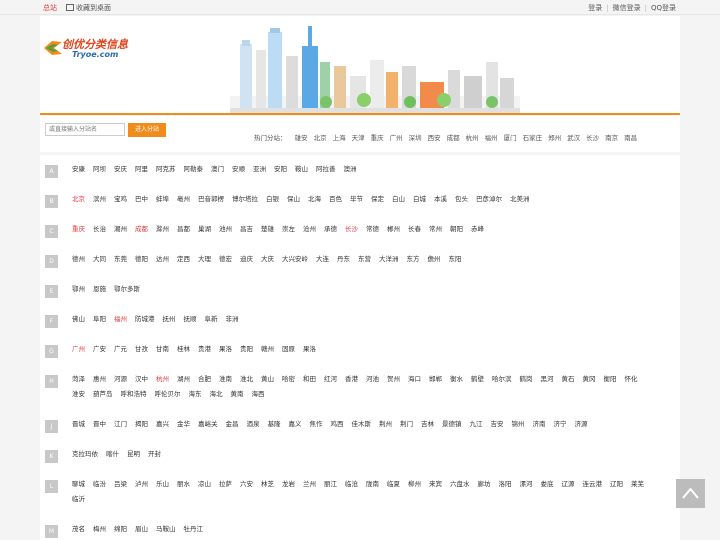  What do you see at coordinates (301, 138) in the screenshot?
I see `hot-city-link: 雄安` at bounding box center [301, 138].